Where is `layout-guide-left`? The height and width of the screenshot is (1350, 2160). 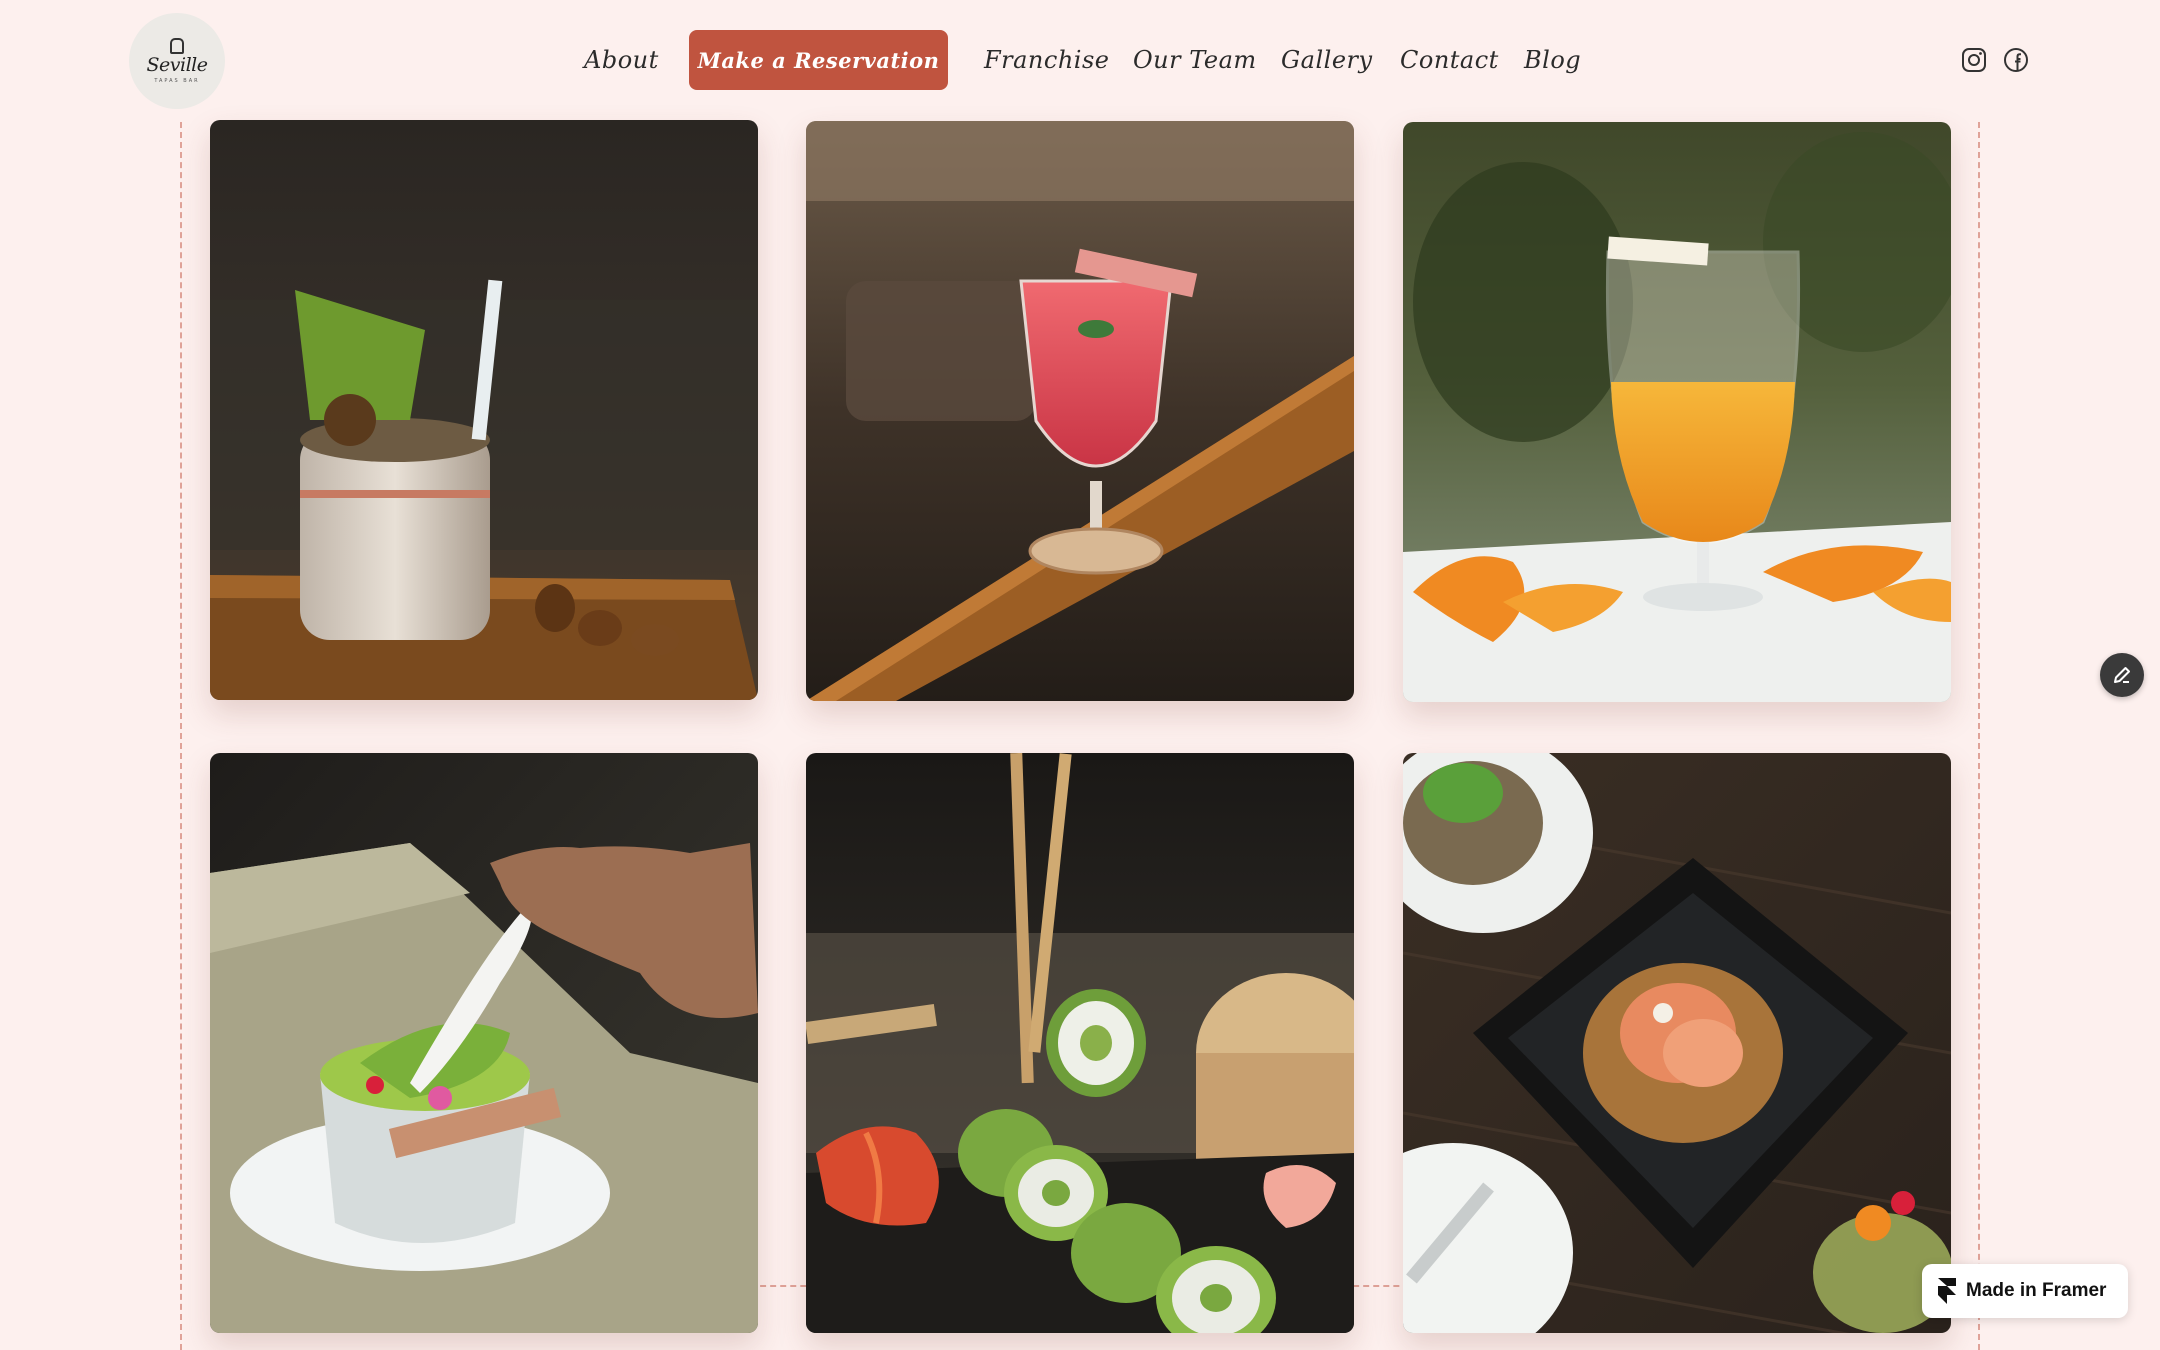 layout-guide-left is located at coordinates (181, 736).